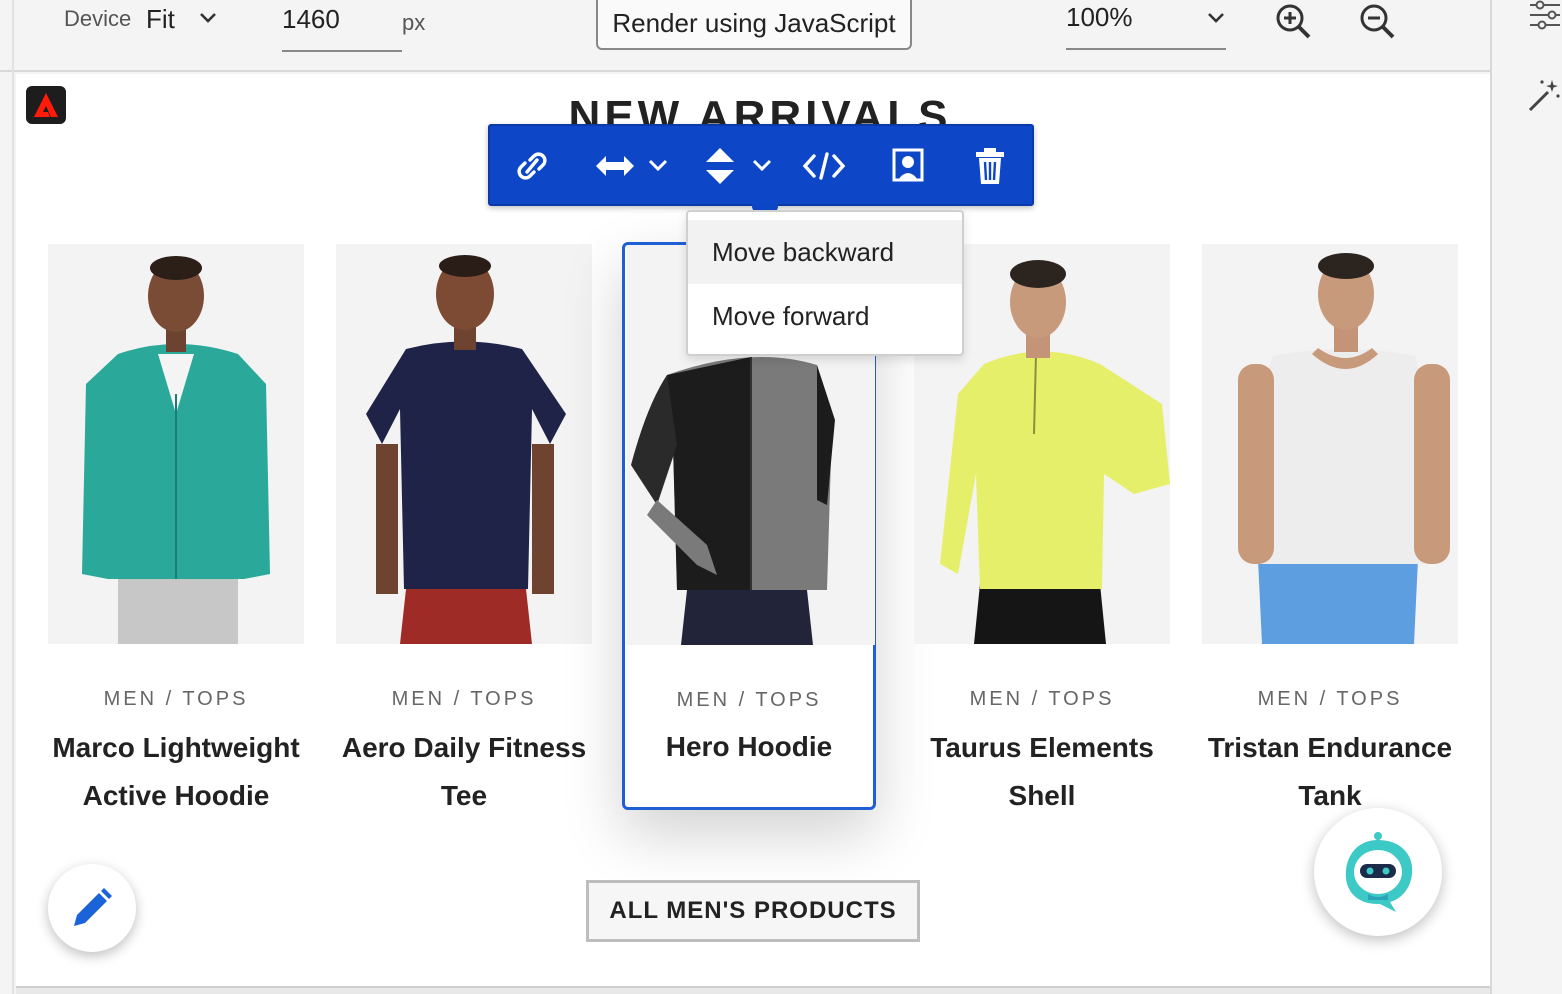  I want to click on zoom-in-icon, so click(1293, 21).